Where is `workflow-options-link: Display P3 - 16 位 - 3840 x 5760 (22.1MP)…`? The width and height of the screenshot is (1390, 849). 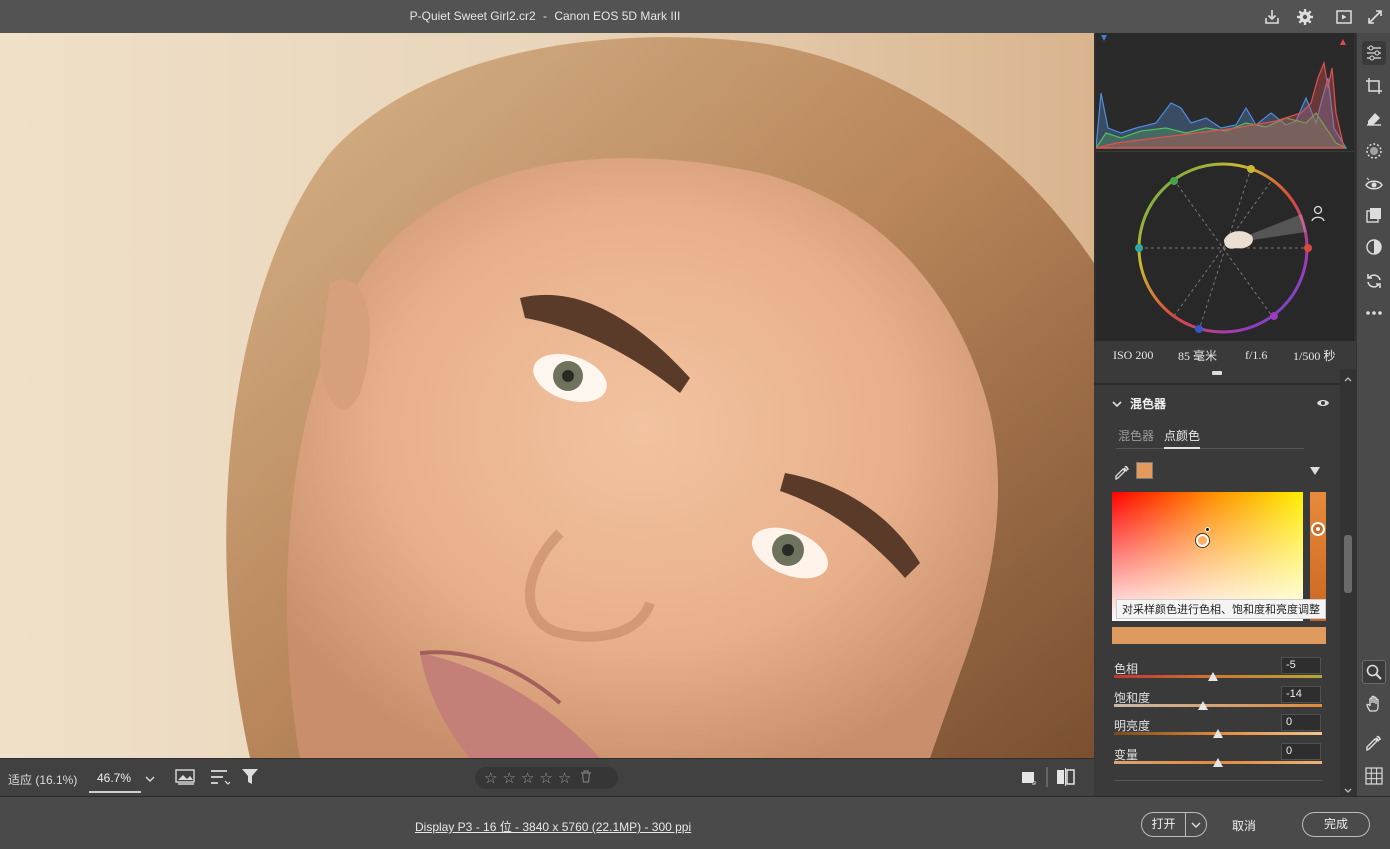 workflow-options-link: Display P3 - 16 位 - 3840 x 5760 (22.1MP)… is located at coordinates (553, 826).